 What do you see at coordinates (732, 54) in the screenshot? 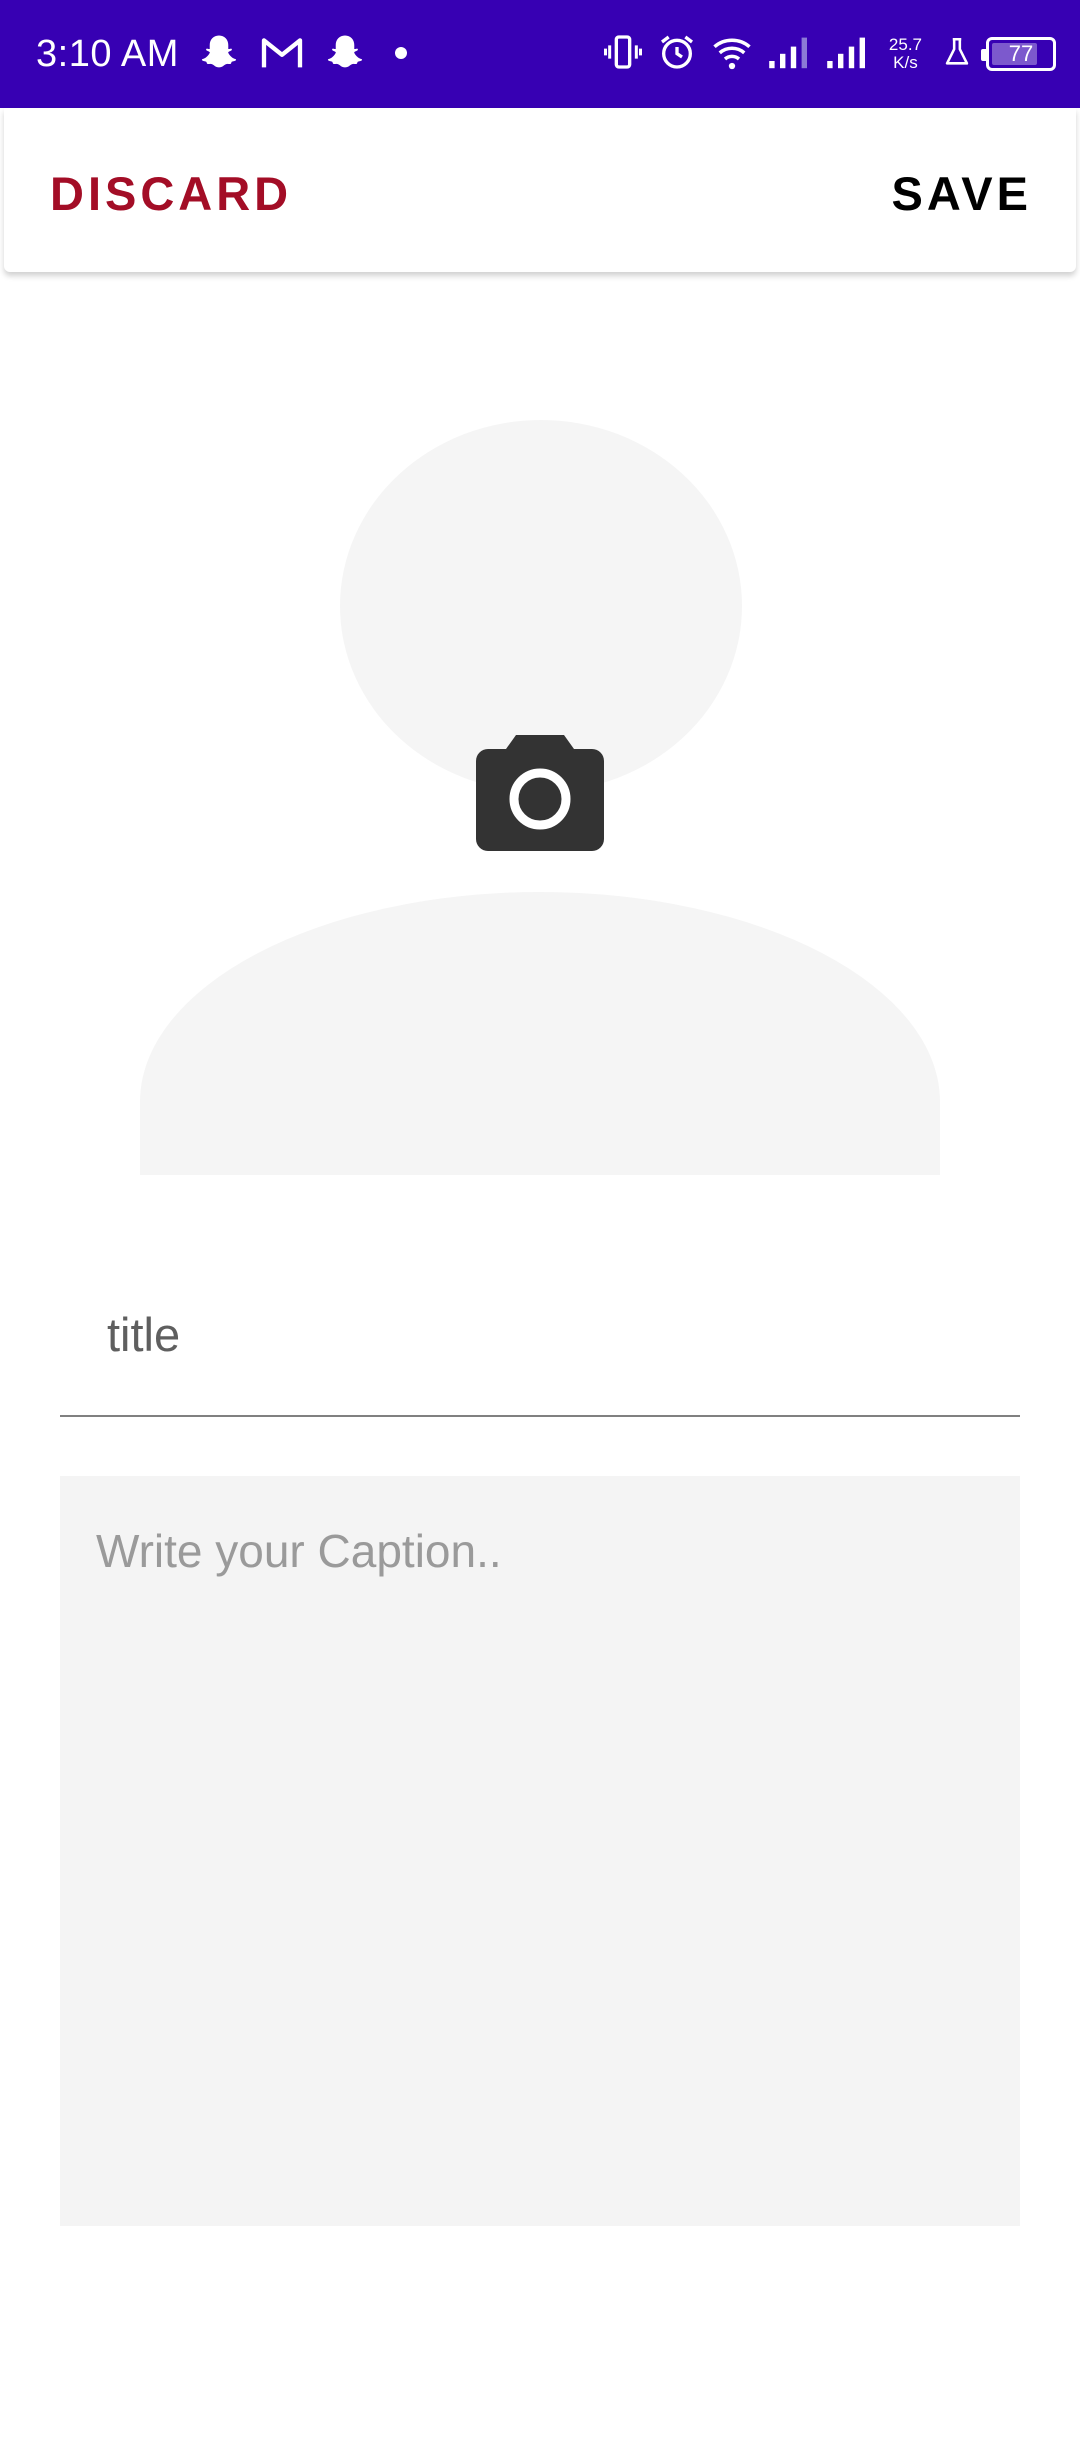
I see `wifi-icon` at bounding box center [732, 54].